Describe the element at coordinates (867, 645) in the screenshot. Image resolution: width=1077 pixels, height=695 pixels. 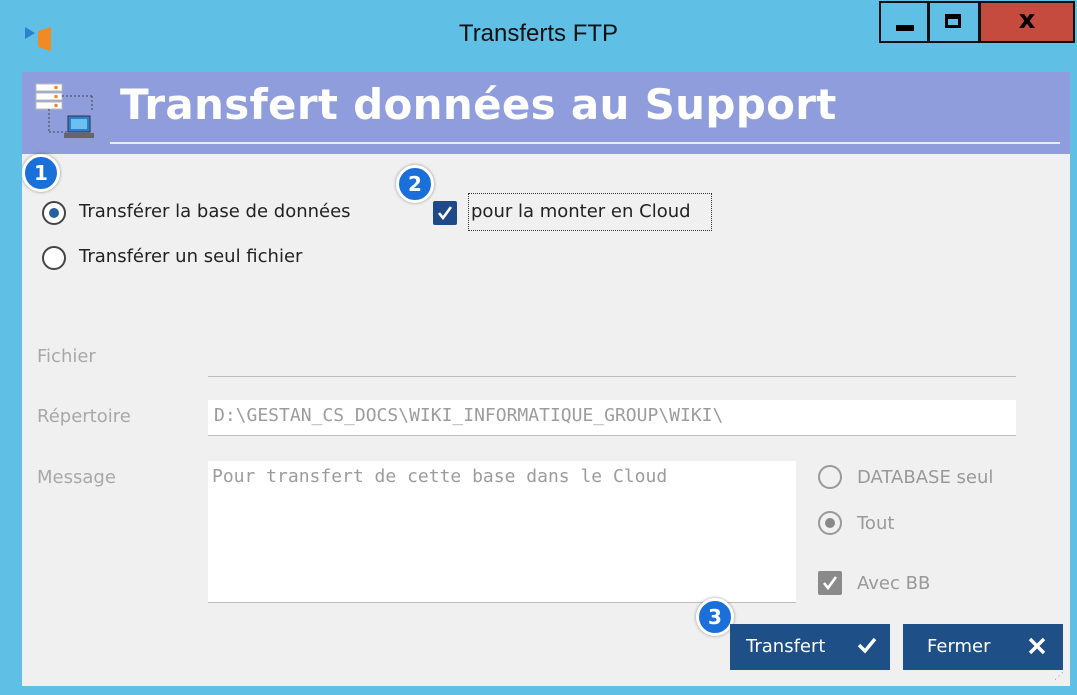
I see `check-icon` at that location.